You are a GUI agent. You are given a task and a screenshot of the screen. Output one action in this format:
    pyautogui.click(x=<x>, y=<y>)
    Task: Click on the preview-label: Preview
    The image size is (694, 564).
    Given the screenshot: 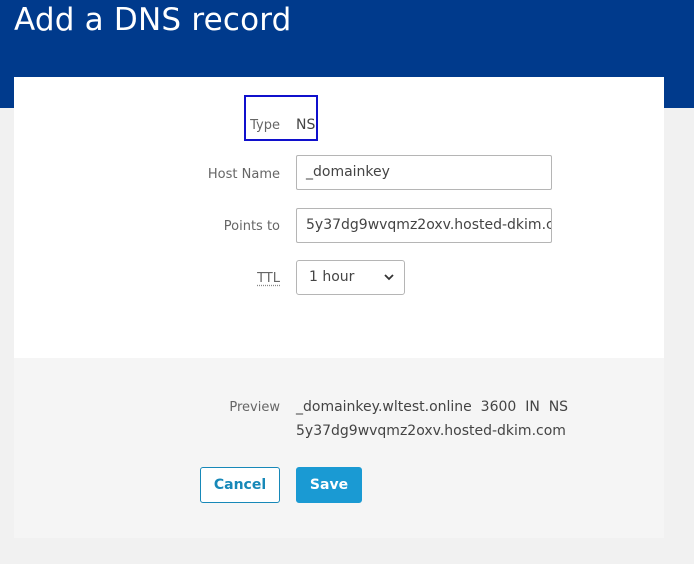 What is the action you would take?
    pyautogui.click(x=254, y=407)
    